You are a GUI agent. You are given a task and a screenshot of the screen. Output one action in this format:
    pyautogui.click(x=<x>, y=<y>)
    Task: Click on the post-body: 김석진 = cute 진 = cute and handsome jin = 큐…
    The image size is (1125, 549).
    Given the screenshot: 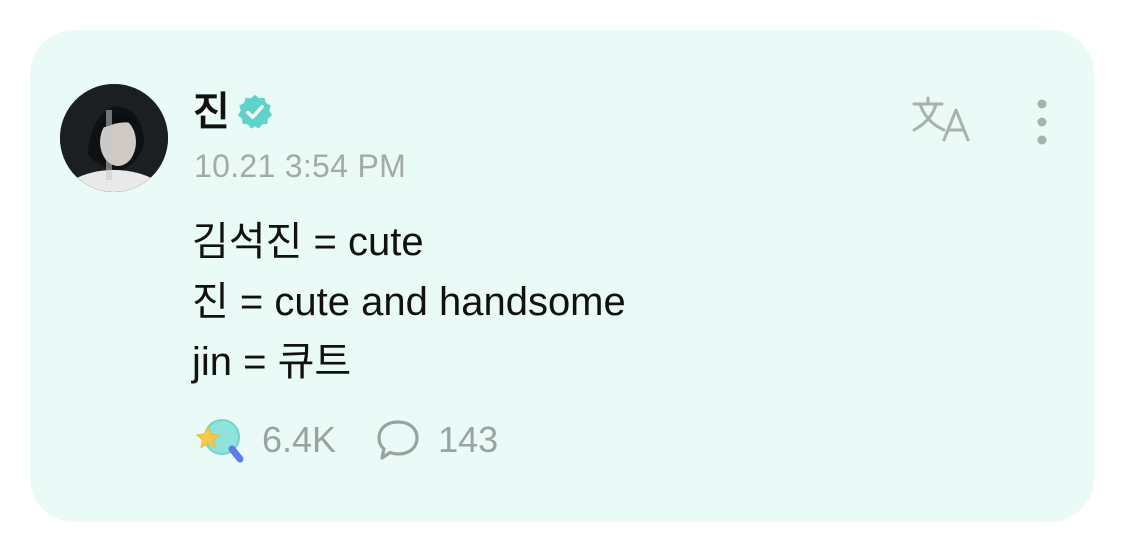 What is the action you would take?
    pyautogui.click(x=409, y=302)
    